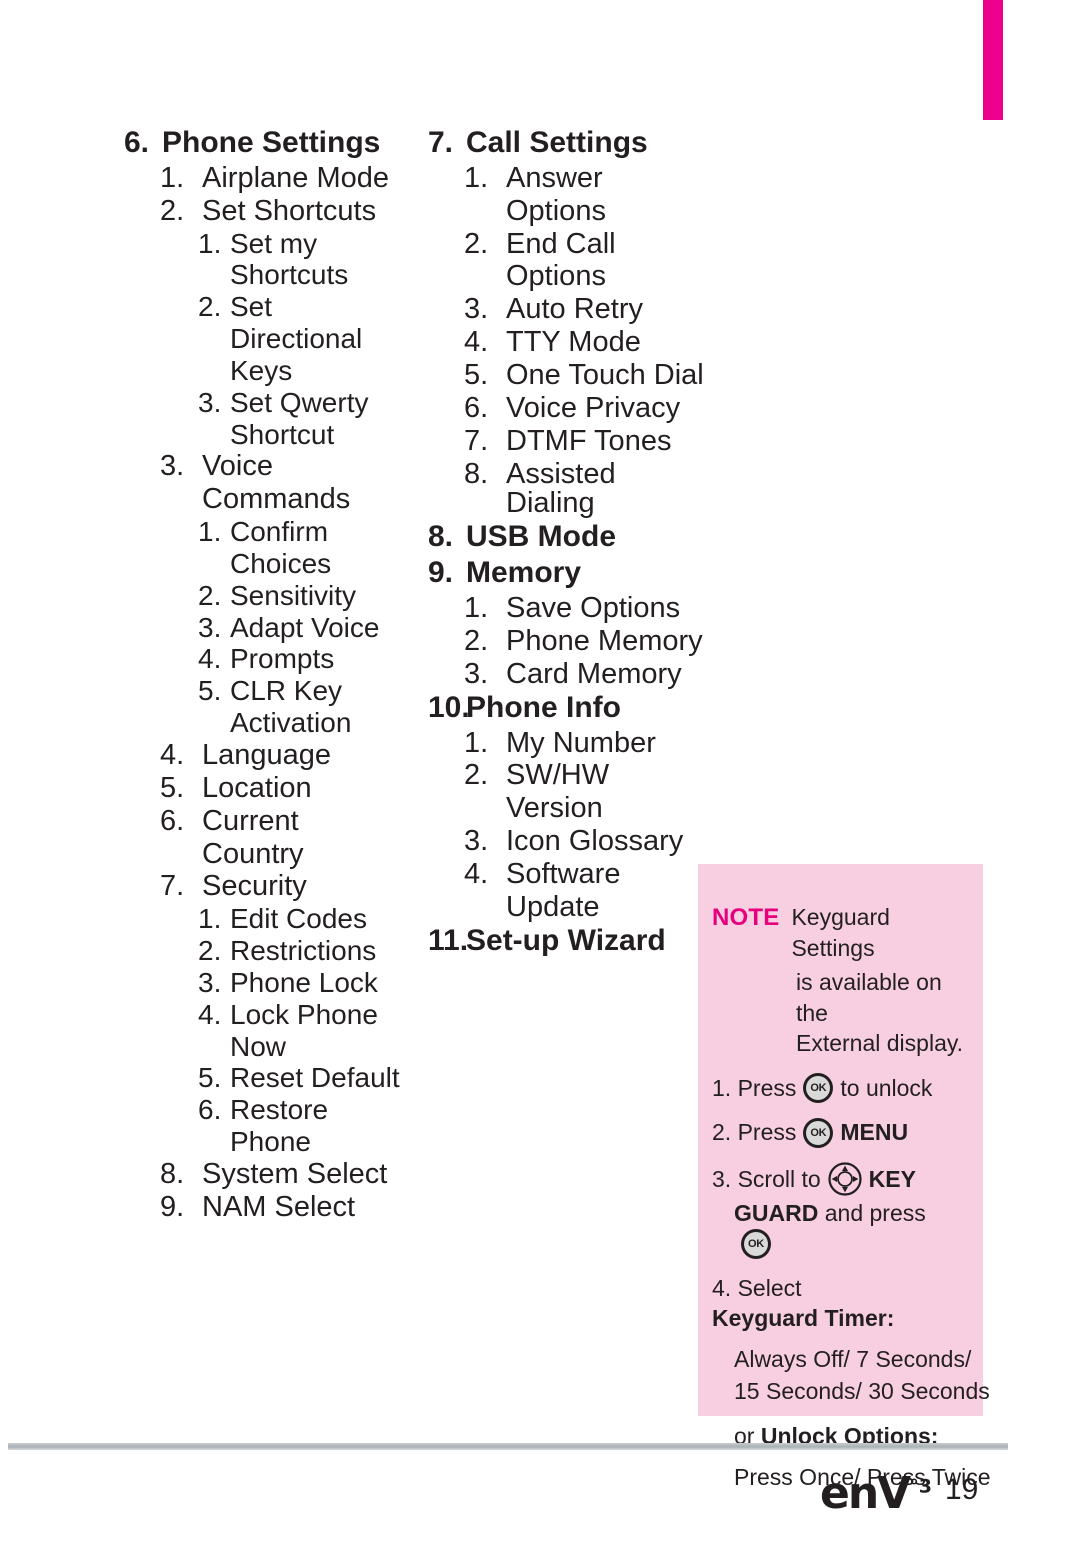 The width and height of the screenshot is (1080, 1552). Describe the element at coordinates (292, 787) in the screenshot. I see `toc-entry: 5. Location` at that location.